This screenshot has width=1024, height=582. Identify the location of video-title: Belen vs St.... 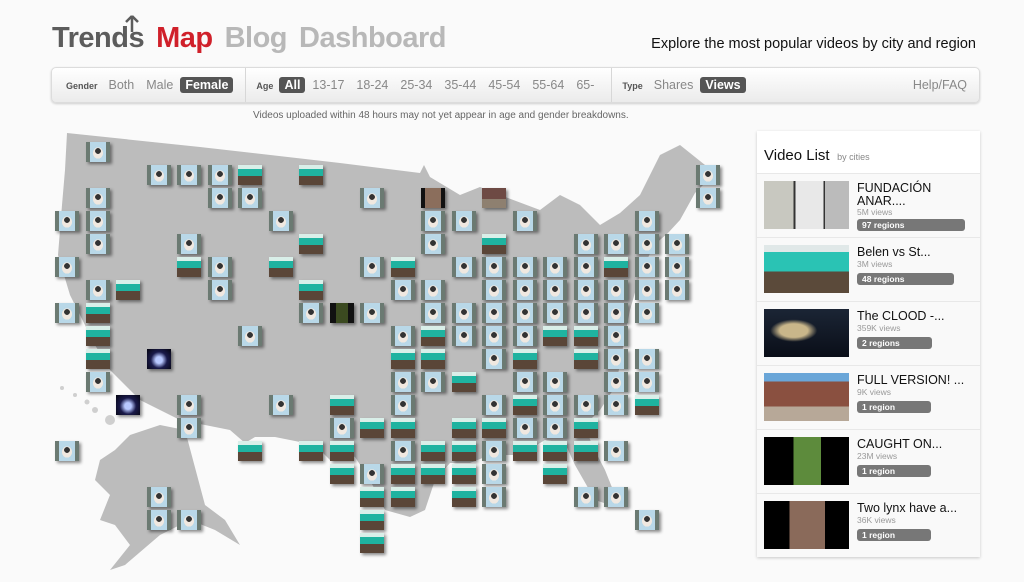
(916, 252).